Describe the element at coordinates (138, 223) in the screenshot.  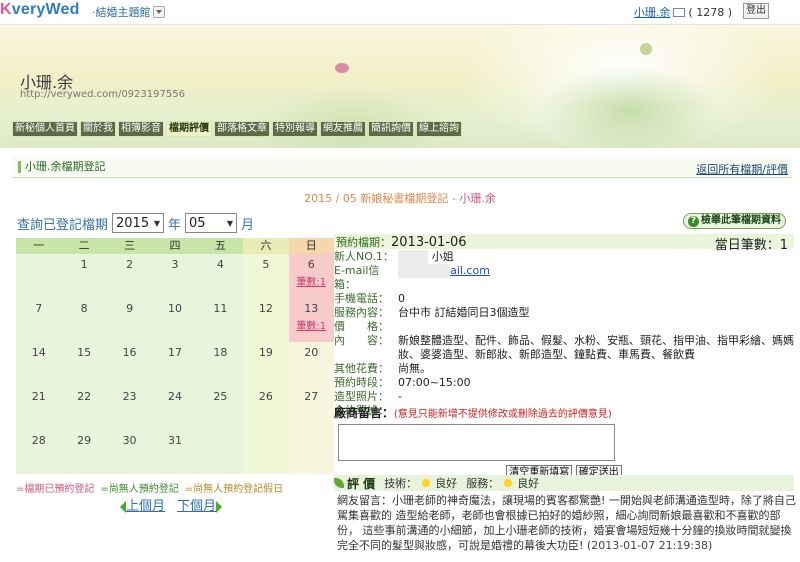
I see `year-select: 2015 ▼` at that location.